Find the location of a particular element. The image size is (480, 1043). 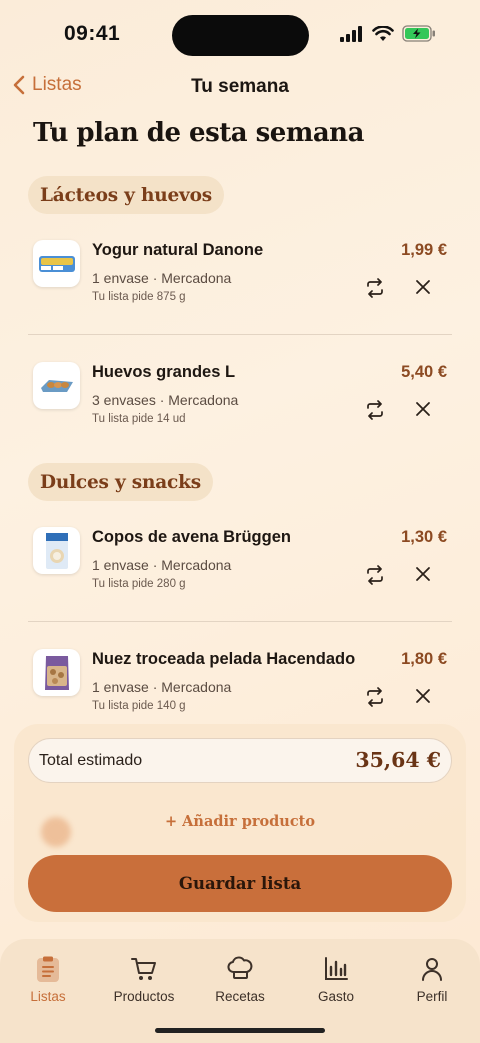

wifi-icon is located at coordinates (383, 33).